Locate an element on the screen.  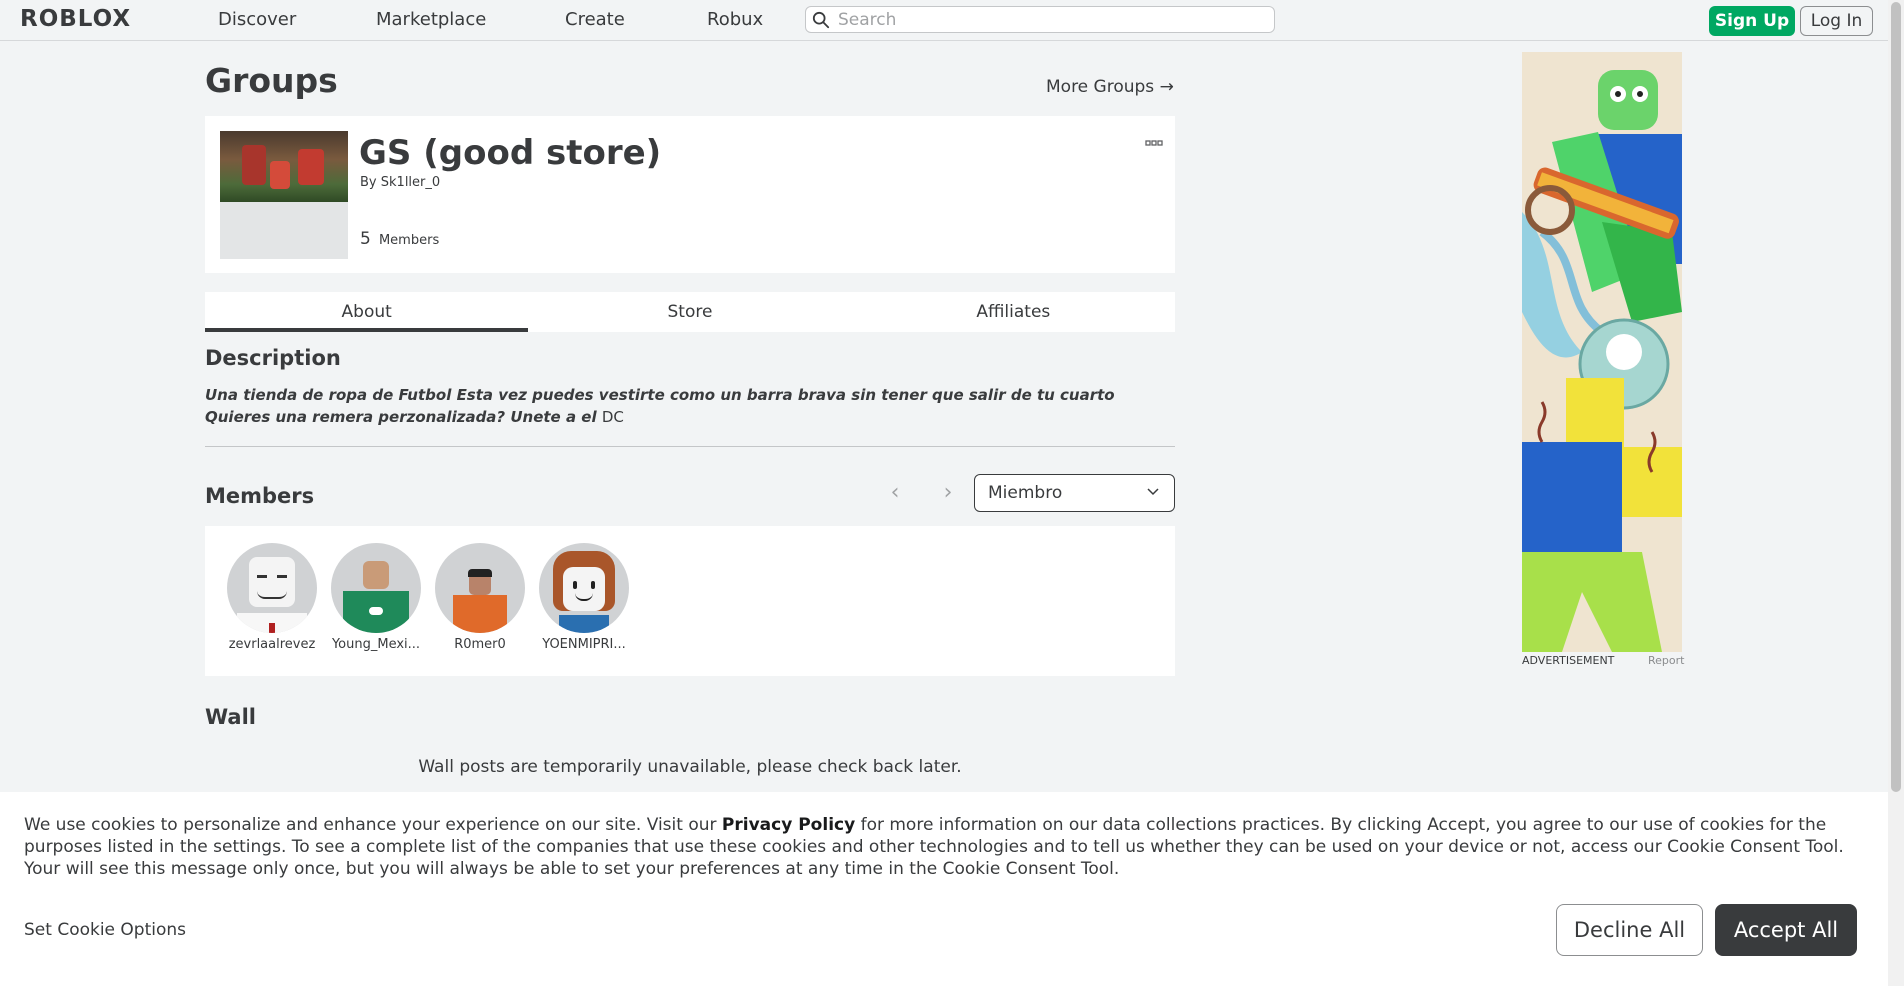
nav-link-marketplace: Marketplace is located at coordinates (431, 19).